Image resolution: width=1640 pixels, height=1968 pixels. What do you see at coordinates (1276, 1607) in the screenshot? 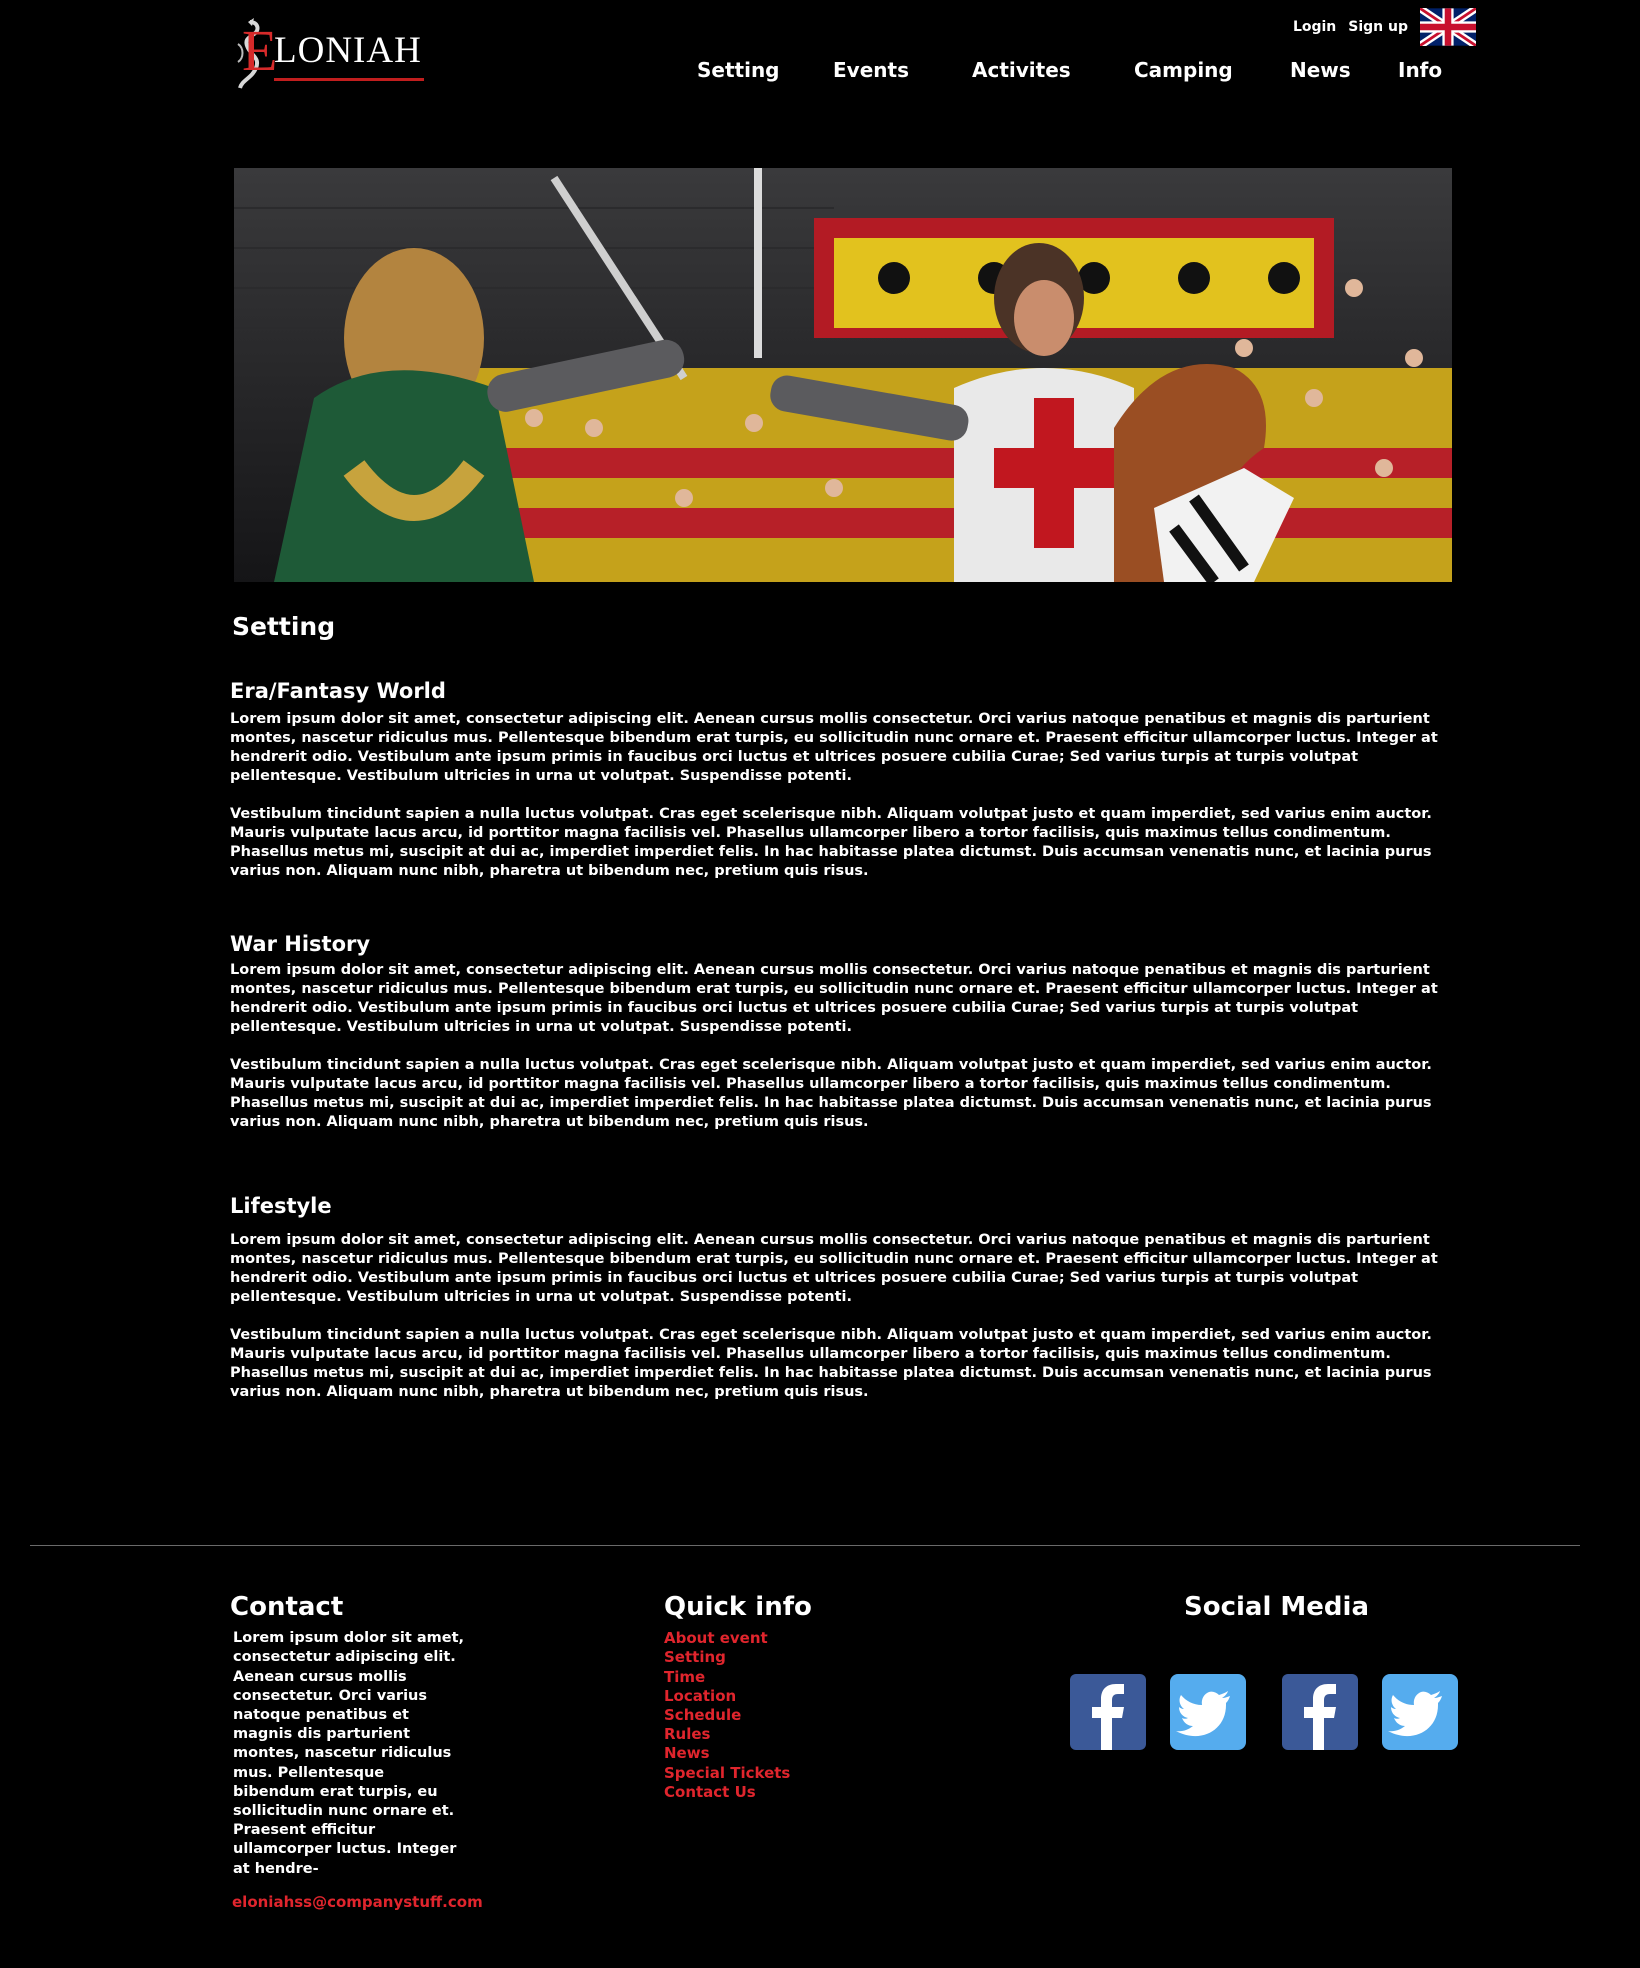
I see `social-title: Social Media` at bounding box center [1276, 1607].